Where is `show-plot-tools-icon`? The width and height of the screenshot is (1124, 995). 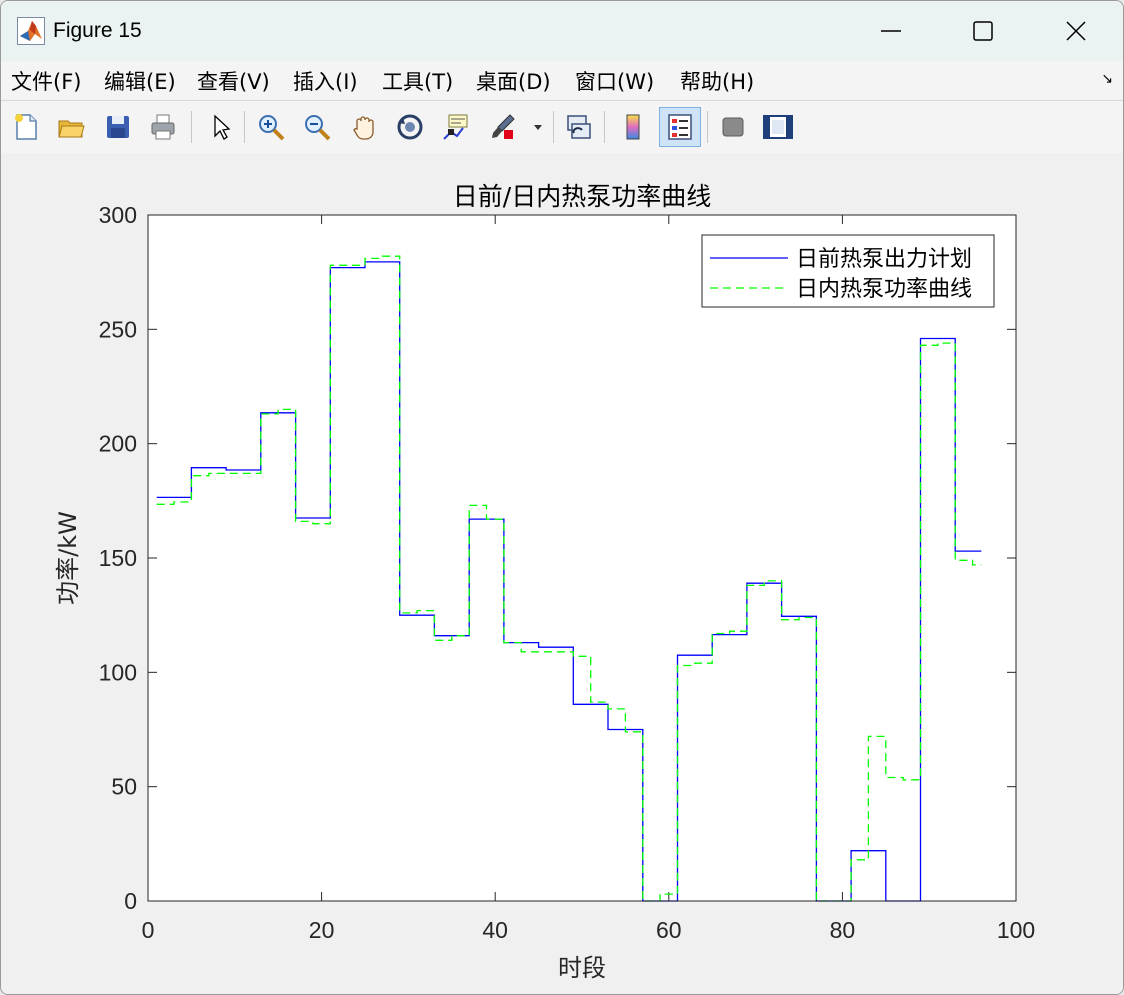
show-plot-tools-icon is located at coordinates (778, 127).